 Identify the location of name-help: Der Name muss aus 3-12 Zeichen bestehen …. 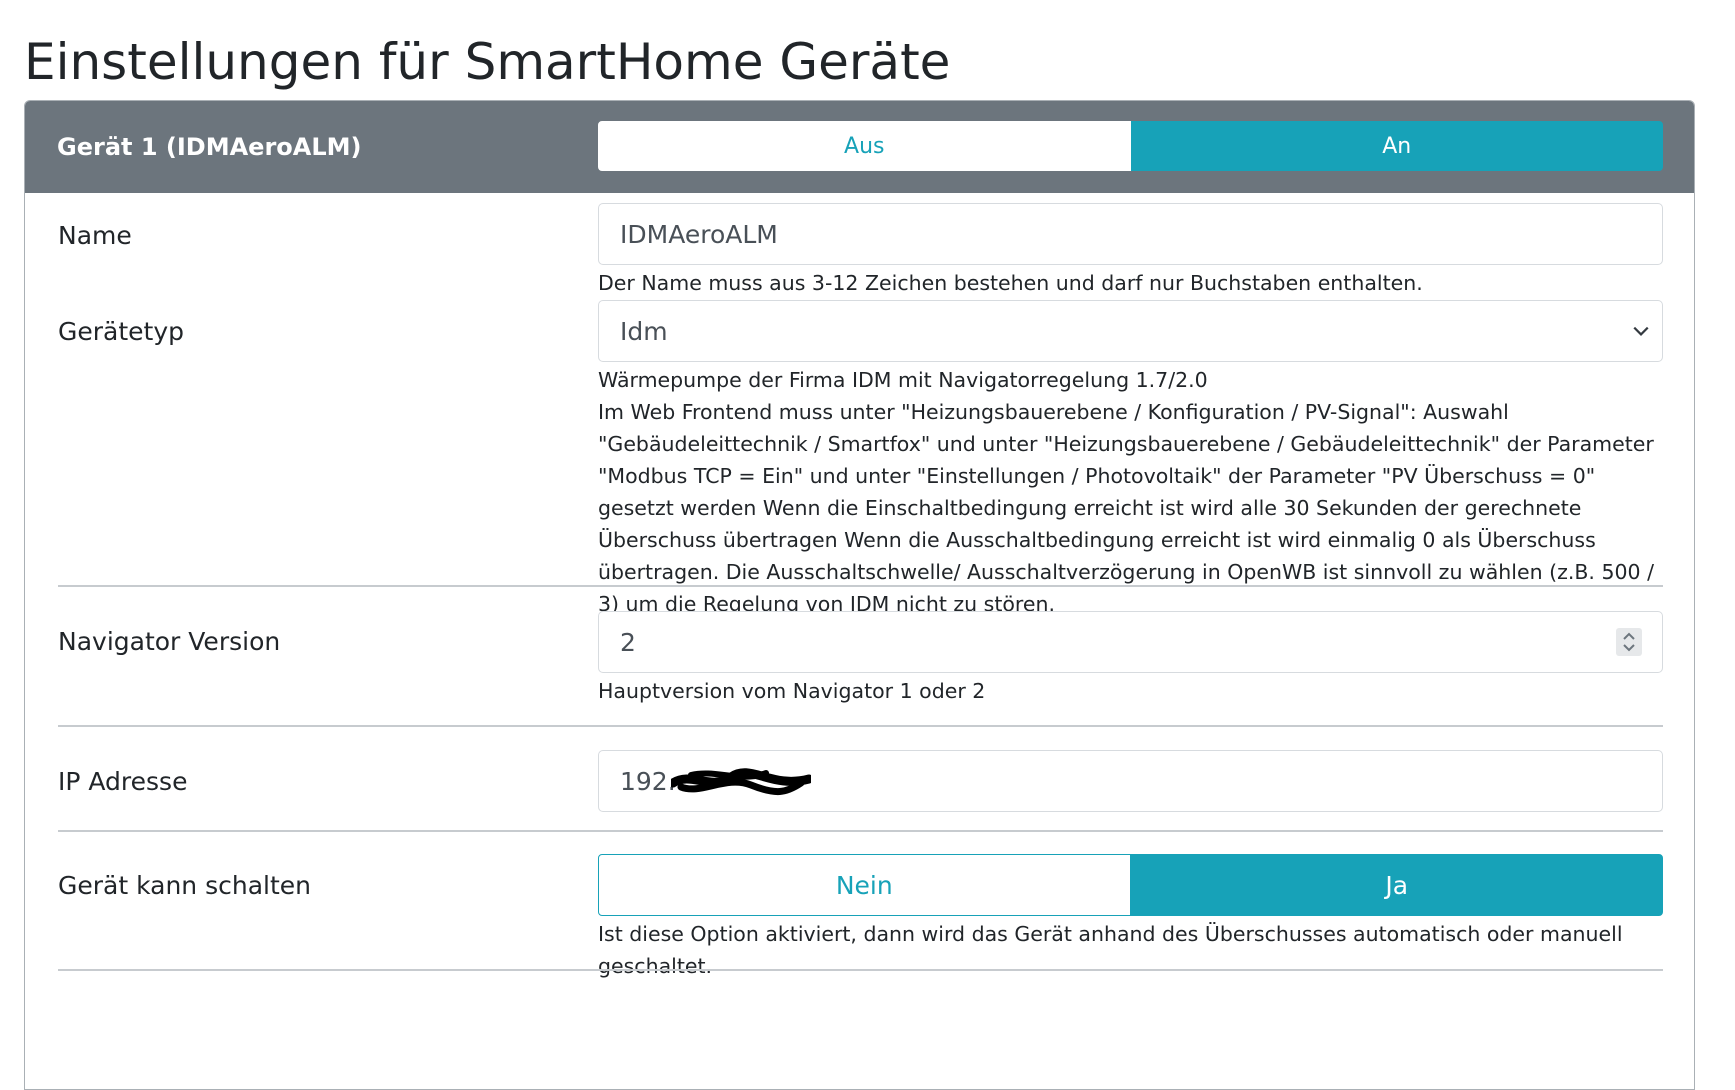
(1010, 283).